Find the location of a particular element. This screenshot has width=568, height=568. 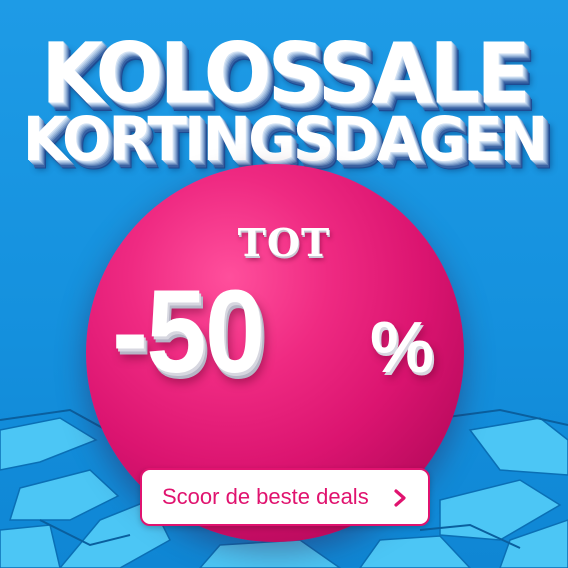

deals-button: Scoor de beste deals is located at coordinates (285, 497).